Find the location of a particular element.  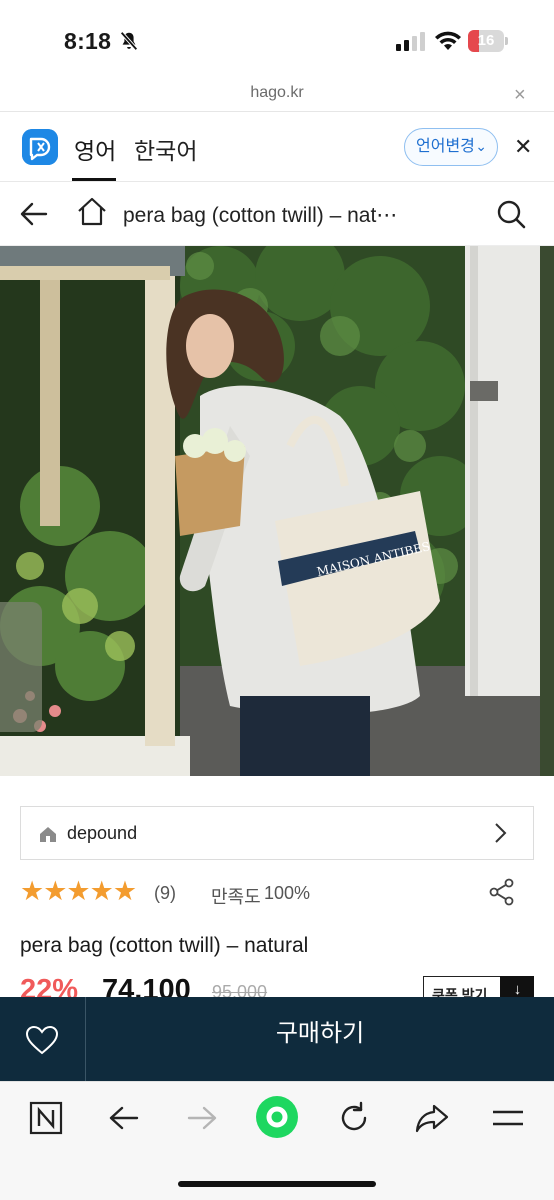

forward-icon is located at coordinates (202, 1118).